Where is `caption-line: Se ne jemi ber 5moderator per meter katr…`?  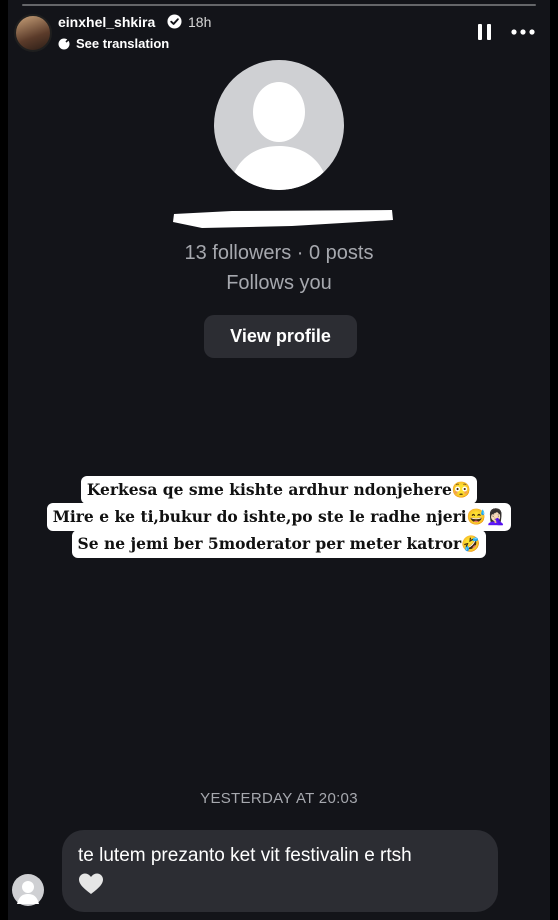 caption-line: Se ne jemi ber 5moderator per meter katr… is located at coordinates (279, 544).